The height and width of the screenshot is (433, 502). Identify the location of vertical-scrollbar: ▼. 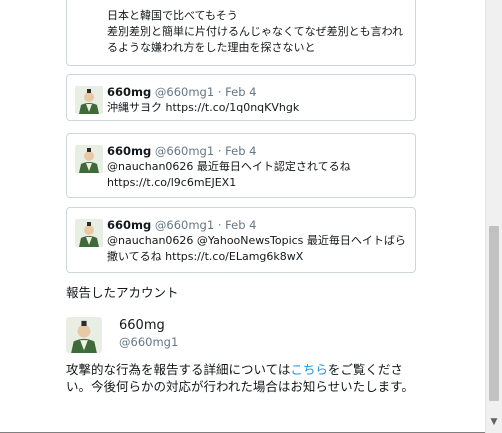
(493, 216).